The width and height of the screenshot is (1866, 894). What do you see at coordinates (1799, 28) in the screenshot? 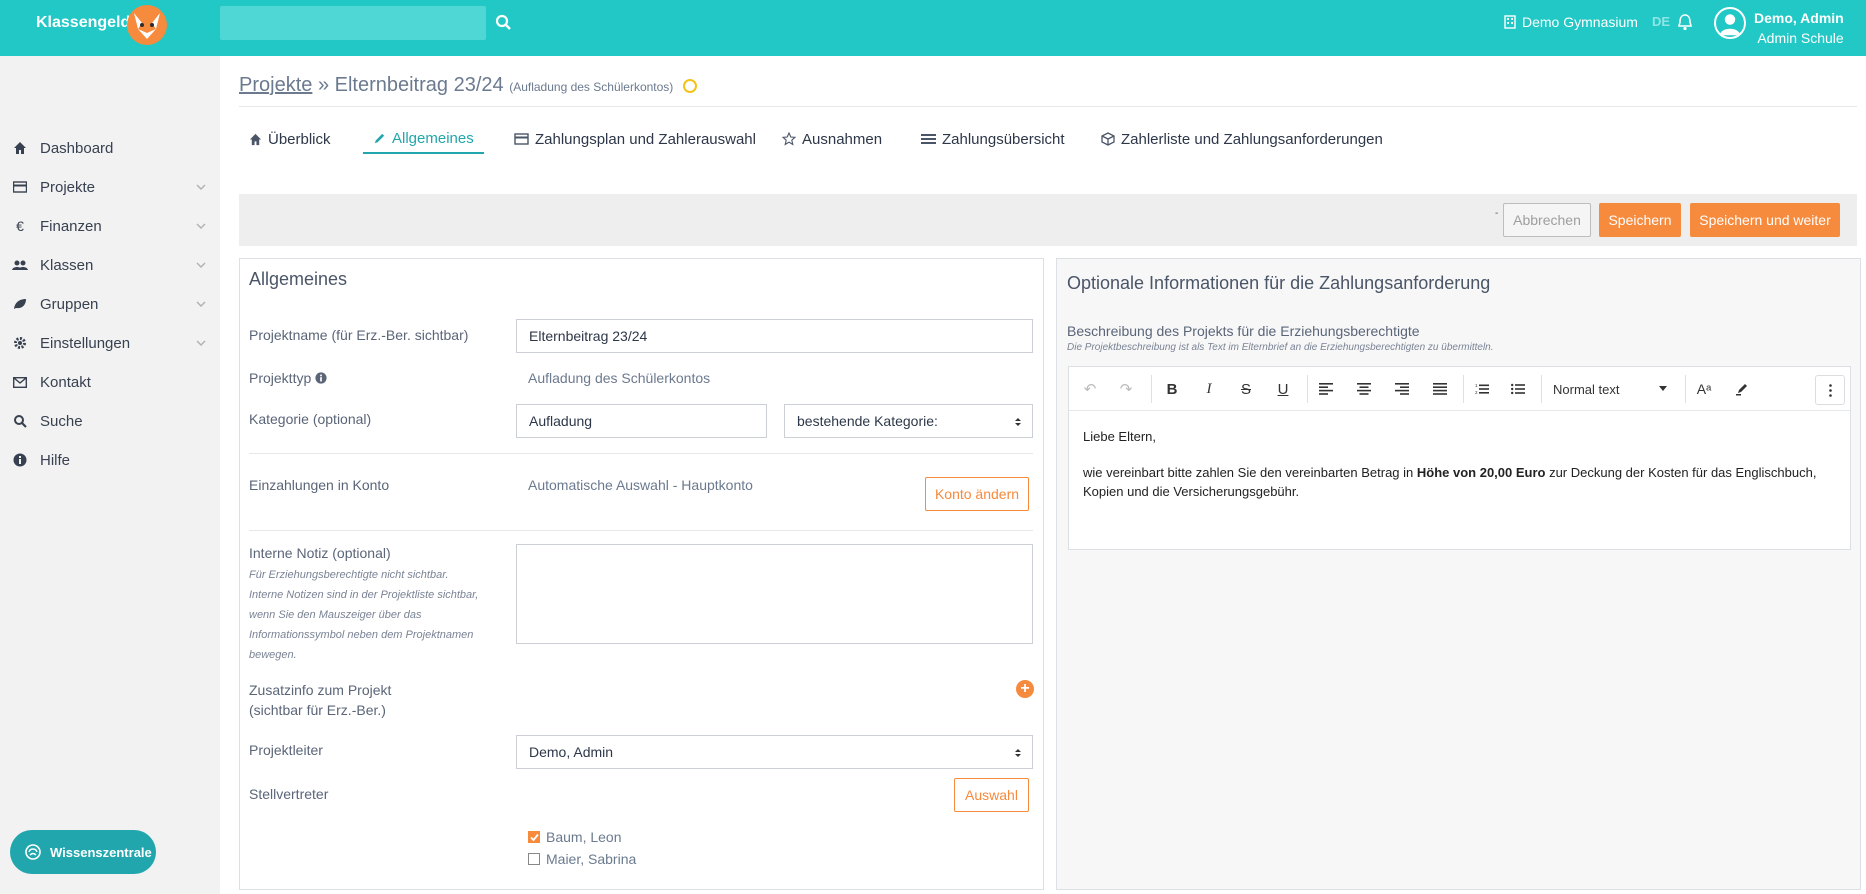
I see `user-menu: Demo, Admin Admin Schule` at bounding box center [1799, 28].